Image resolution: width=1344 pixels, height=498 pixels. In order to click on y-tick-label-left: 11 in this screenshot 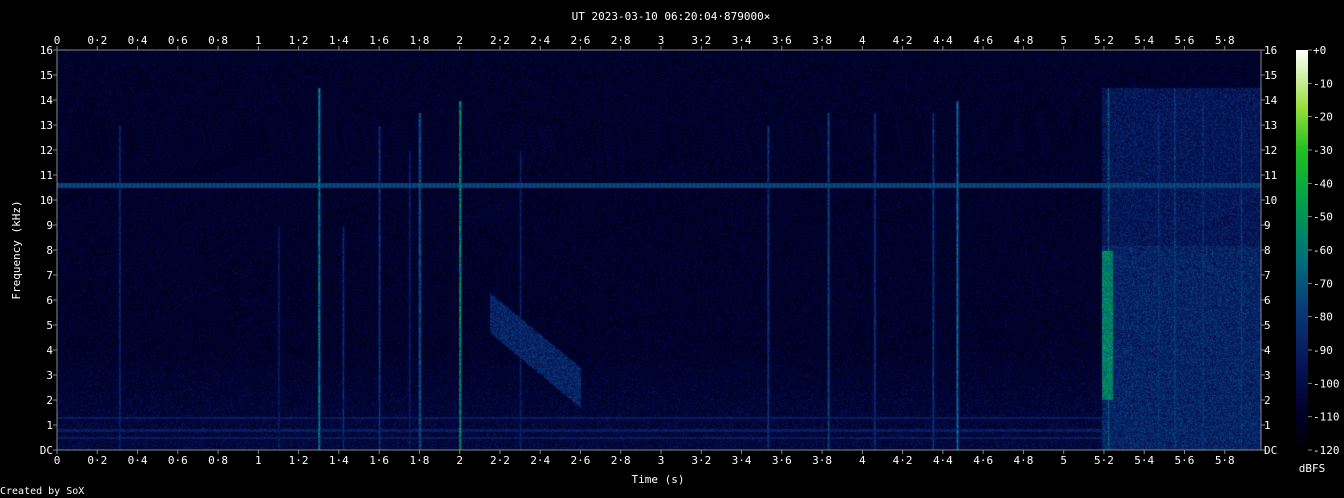, I will do `click(46, 175)`.